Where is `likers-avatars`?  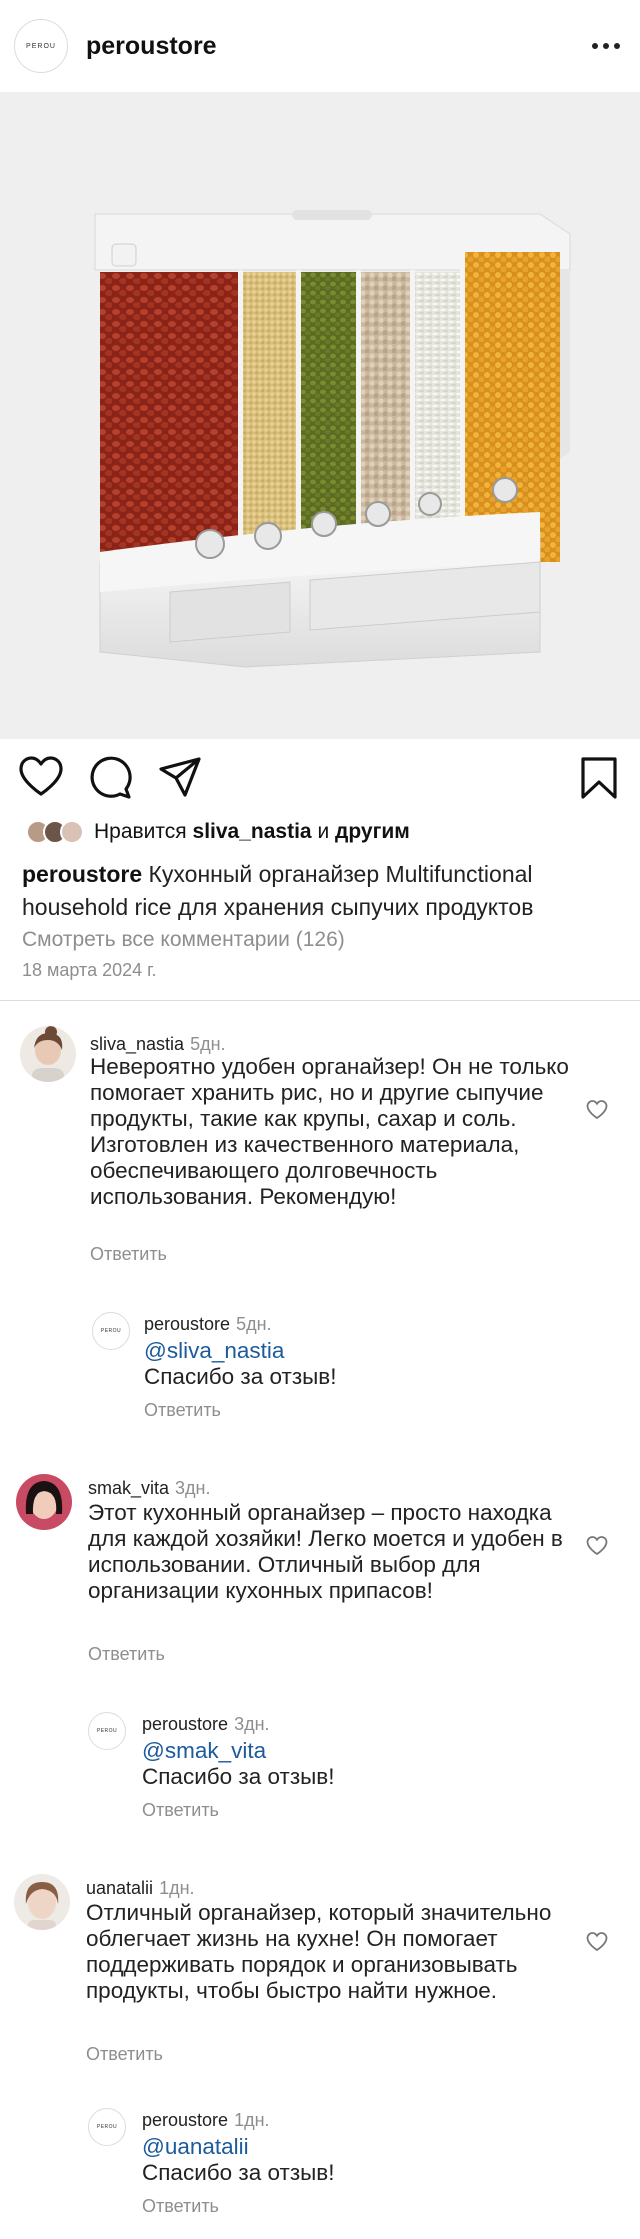 likers-avatars is located at coordinates (55, 832).